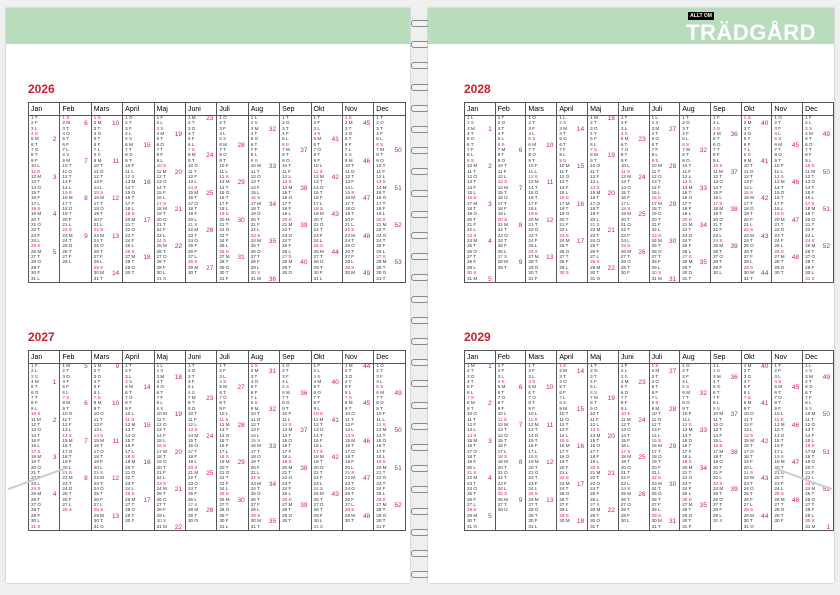  I want to click on week-number: 37, so click(734, 415).